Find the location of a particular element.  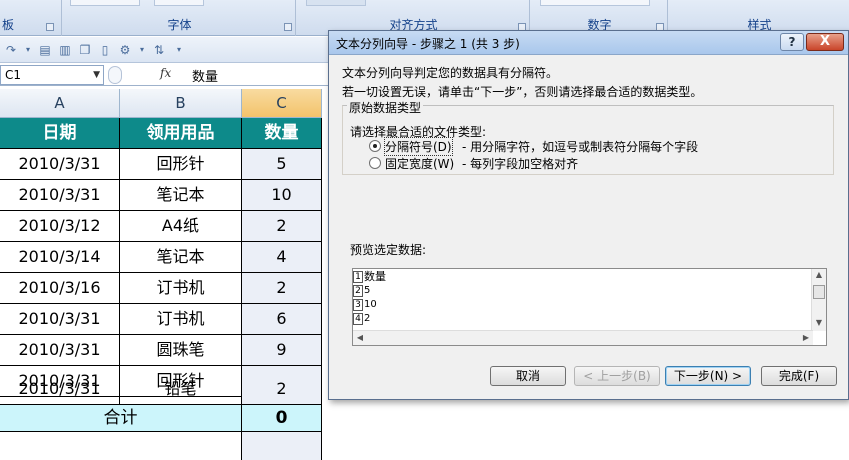

insert-function-icon: fx is located at coordinates (165, 73).